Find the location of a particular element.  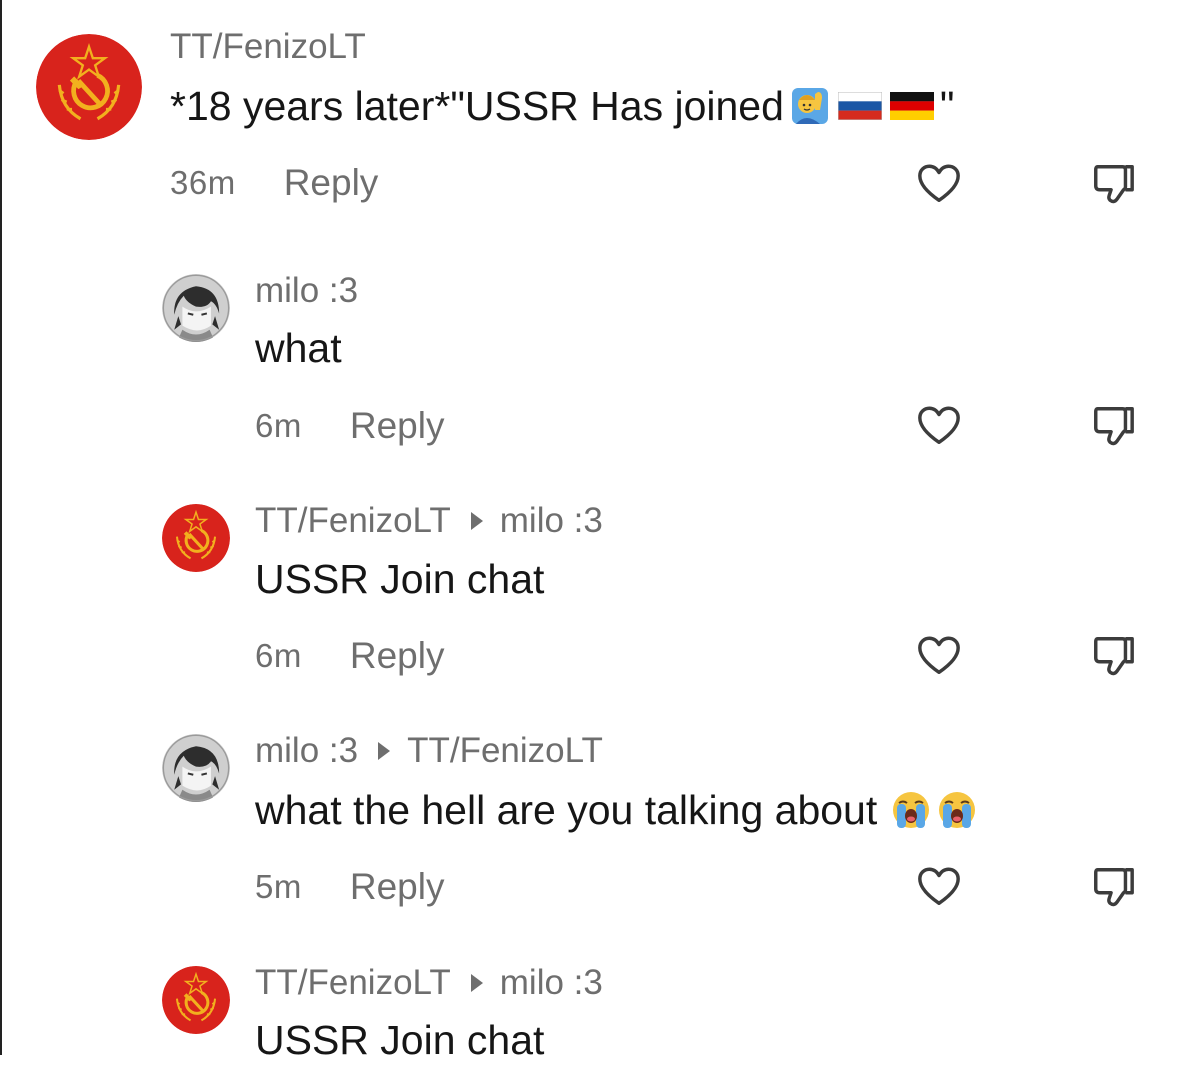

username: milo :3 TT/FenizoLT is located at coordinates (429, 751).